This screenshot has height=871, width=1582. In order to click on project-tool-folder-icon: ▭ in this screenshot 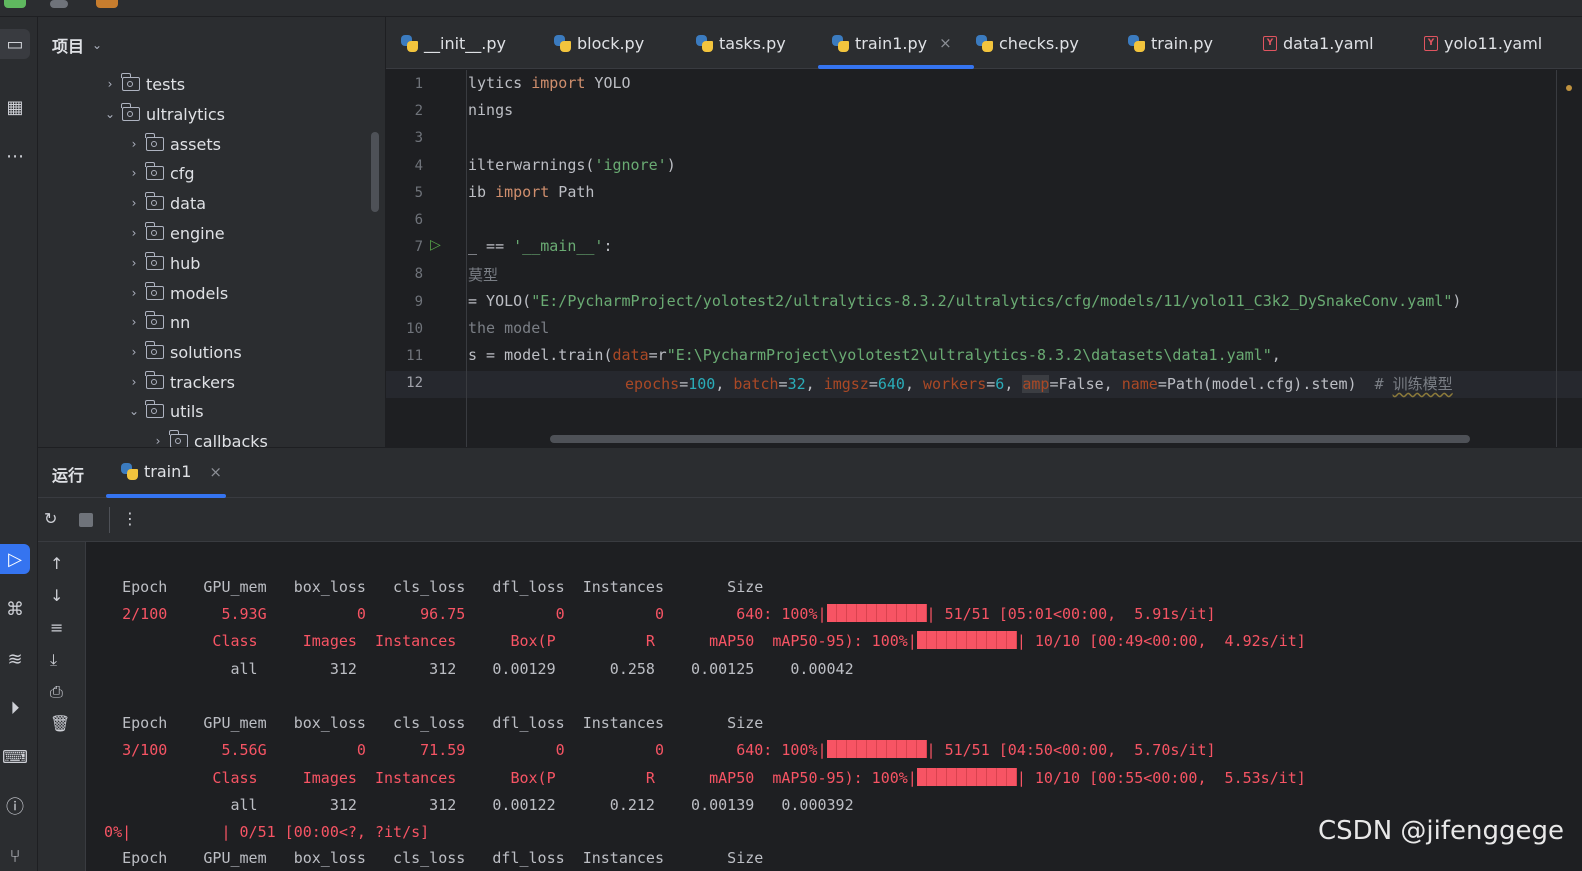, I will do `click(15, 44)`.